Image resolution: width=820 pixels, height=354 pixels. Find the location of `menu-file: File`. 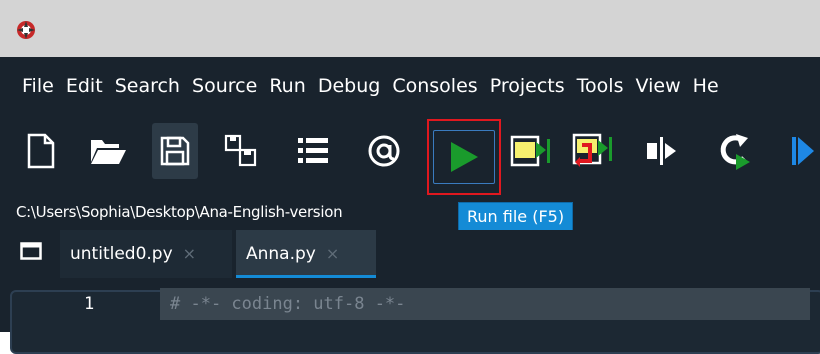

menu-file: File is located at coordinates (36, 86).